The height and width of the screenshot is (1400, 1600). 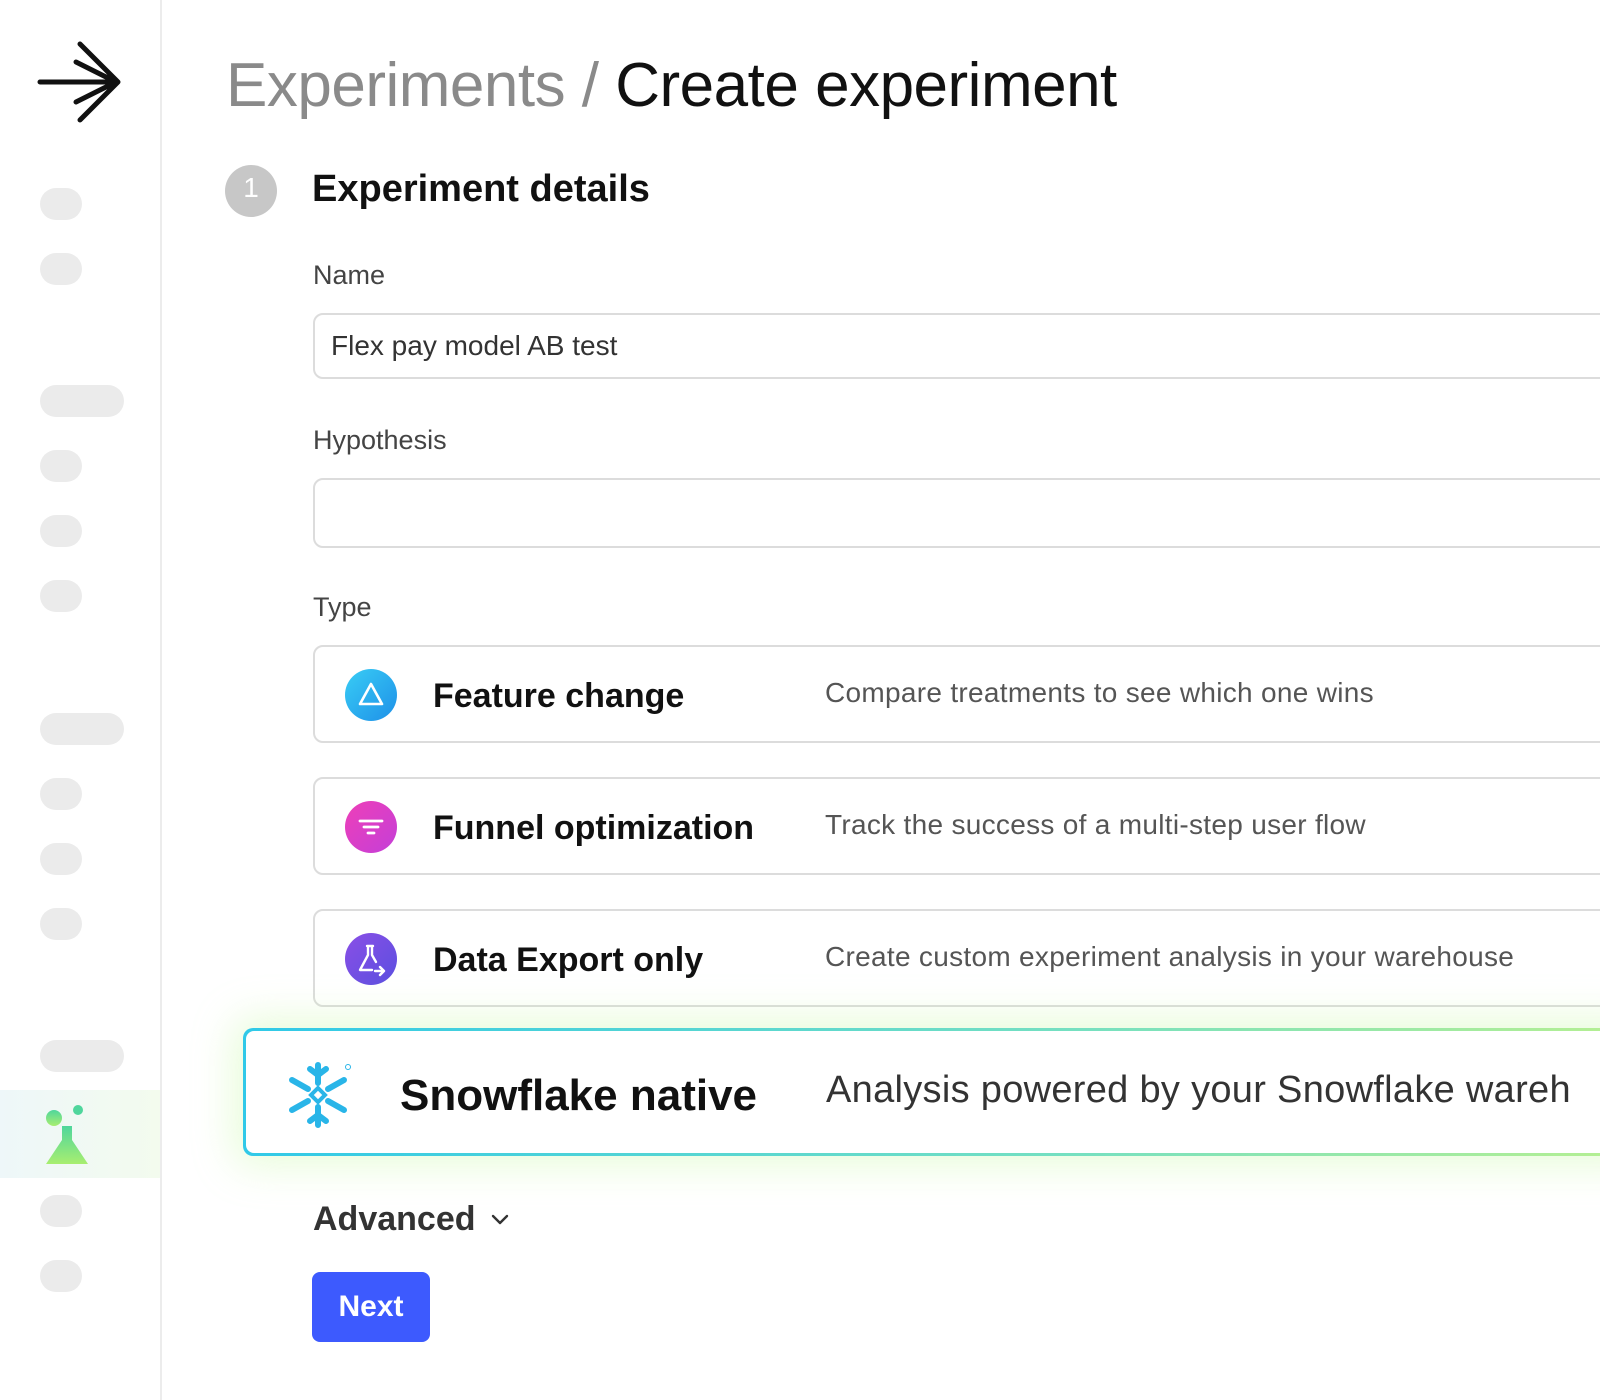 I want to click on chevron-down-icon, so click(x=499, y=1219).